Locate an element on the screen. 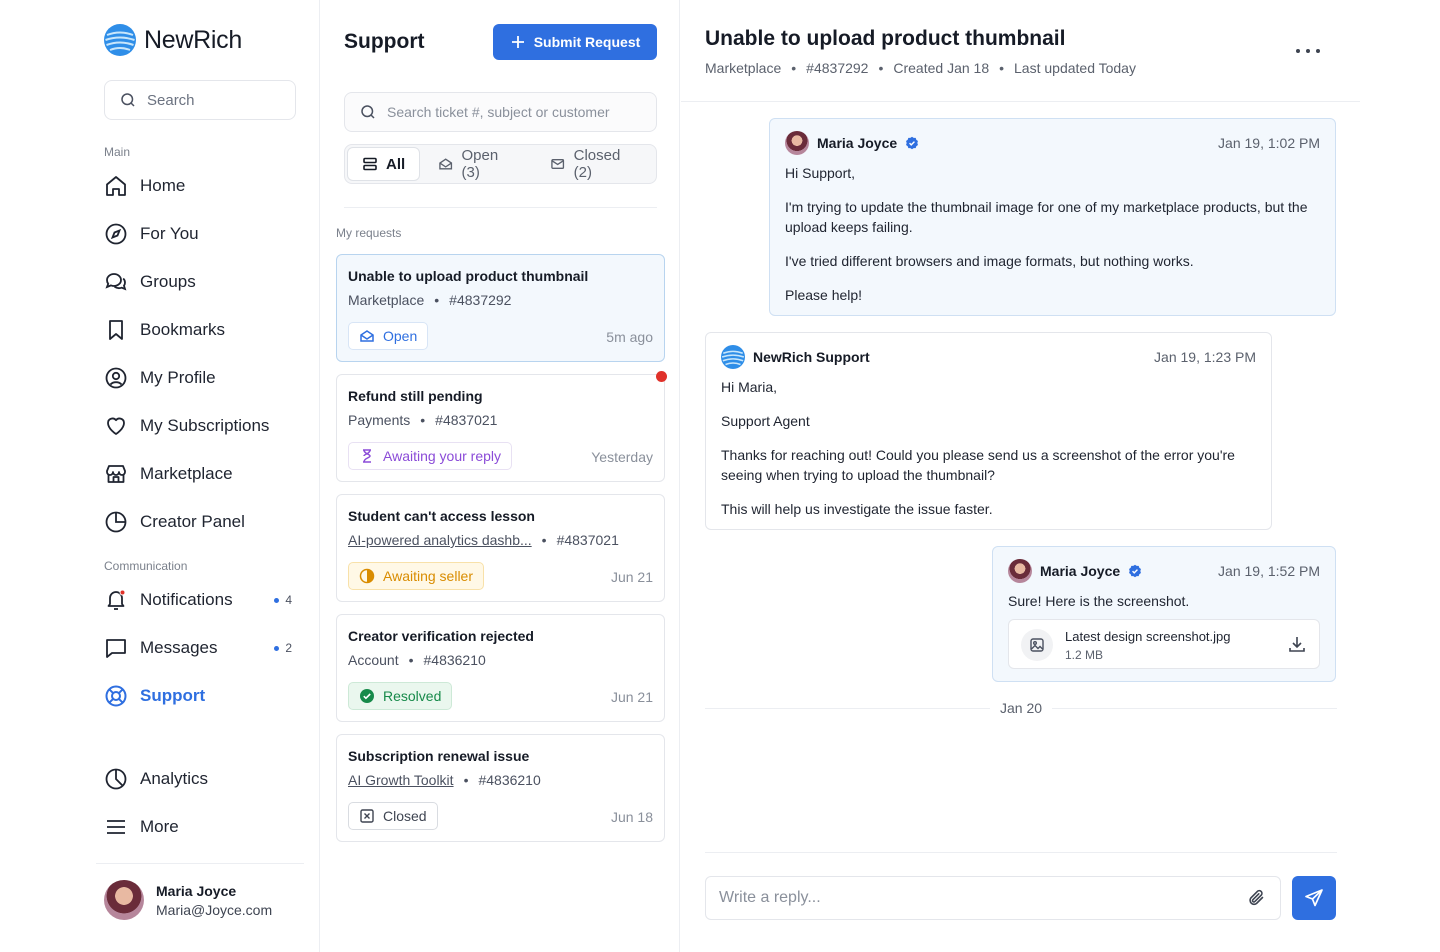 The height and width of the screenshot is (952, 1440). nav-item-for-you: For You is located at coordinates (202, 234).